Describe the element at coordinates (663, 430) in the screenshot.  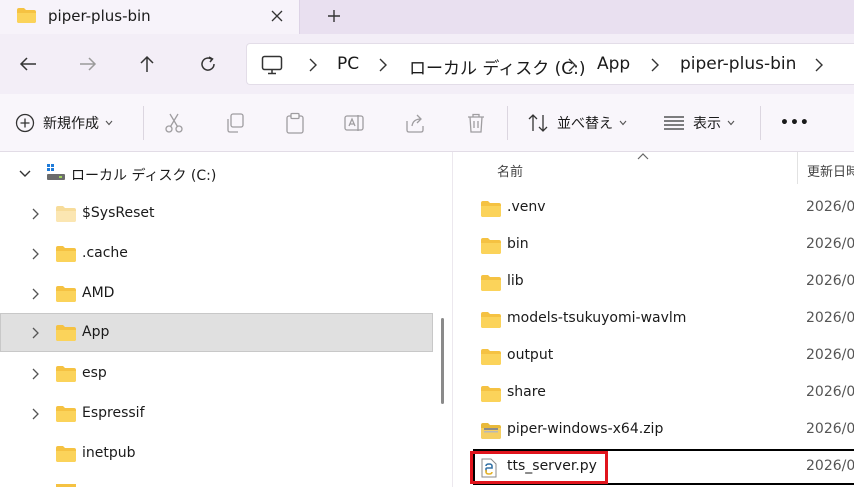
I see `file-row-zip: piper-windows-x64.zip 2026/05` at that location.